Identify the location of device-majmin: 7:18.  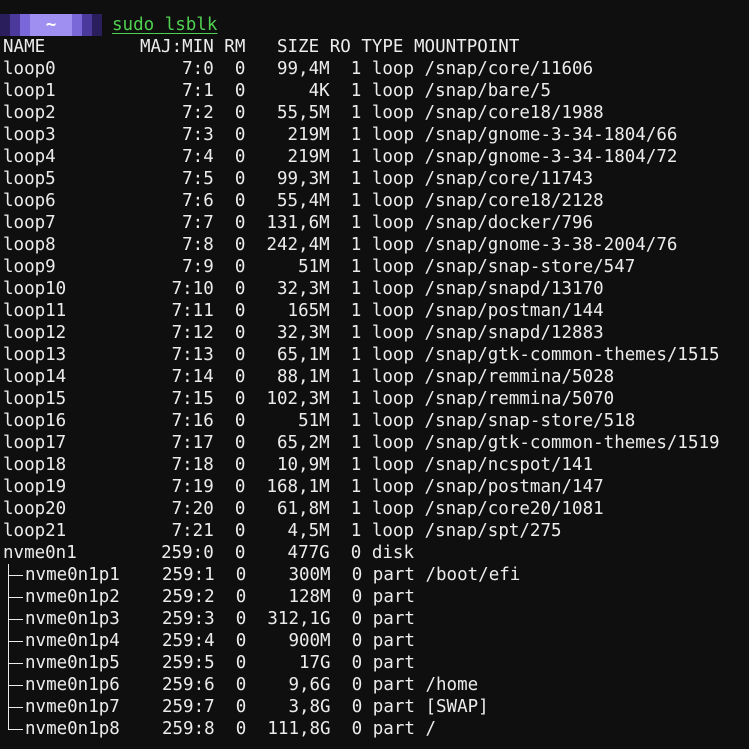
(192, 465).